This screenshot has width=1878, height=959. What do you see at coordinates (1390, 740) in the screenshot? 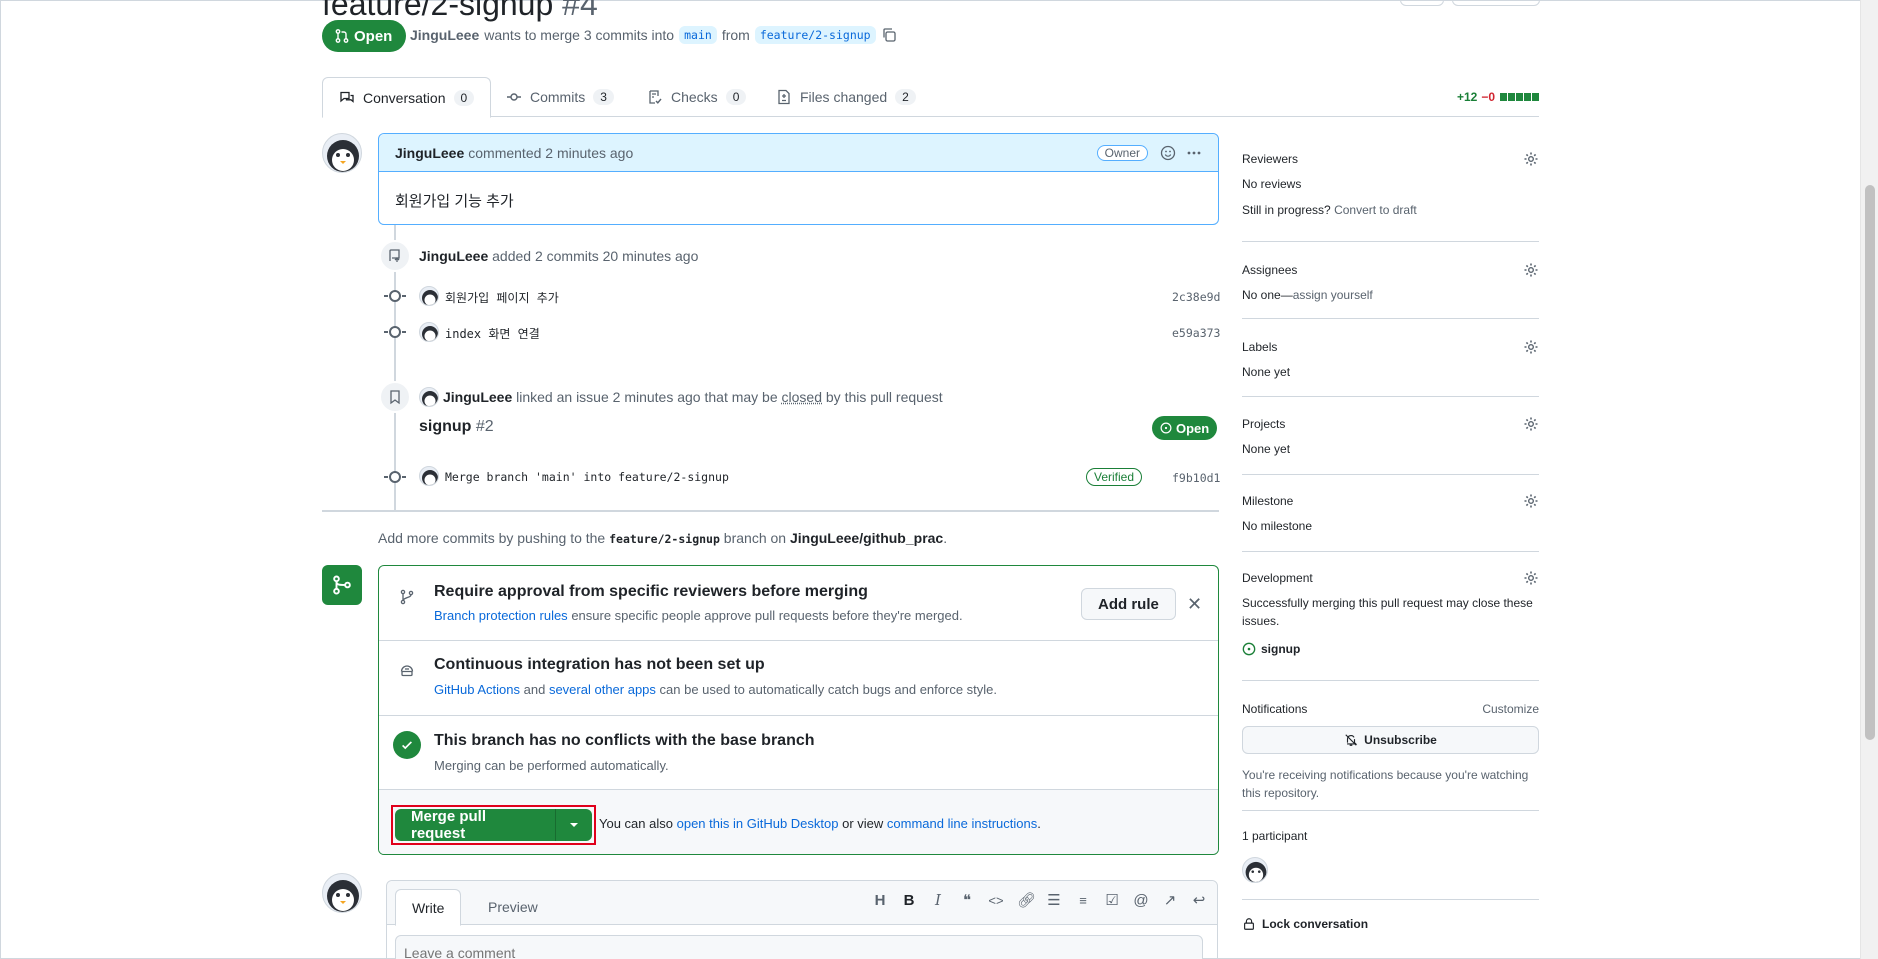
I see `unsubscribe-button: Unsubscribe` at bounding box center [1390, 740].